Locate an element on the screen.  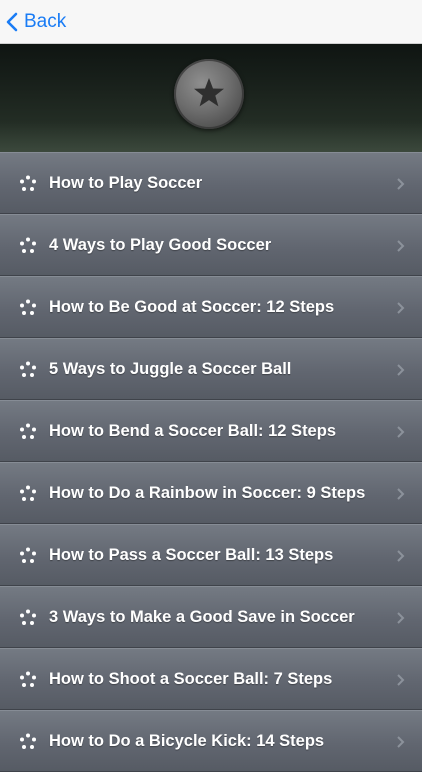
chevron-left-icon is located at coordinates (12, 22).